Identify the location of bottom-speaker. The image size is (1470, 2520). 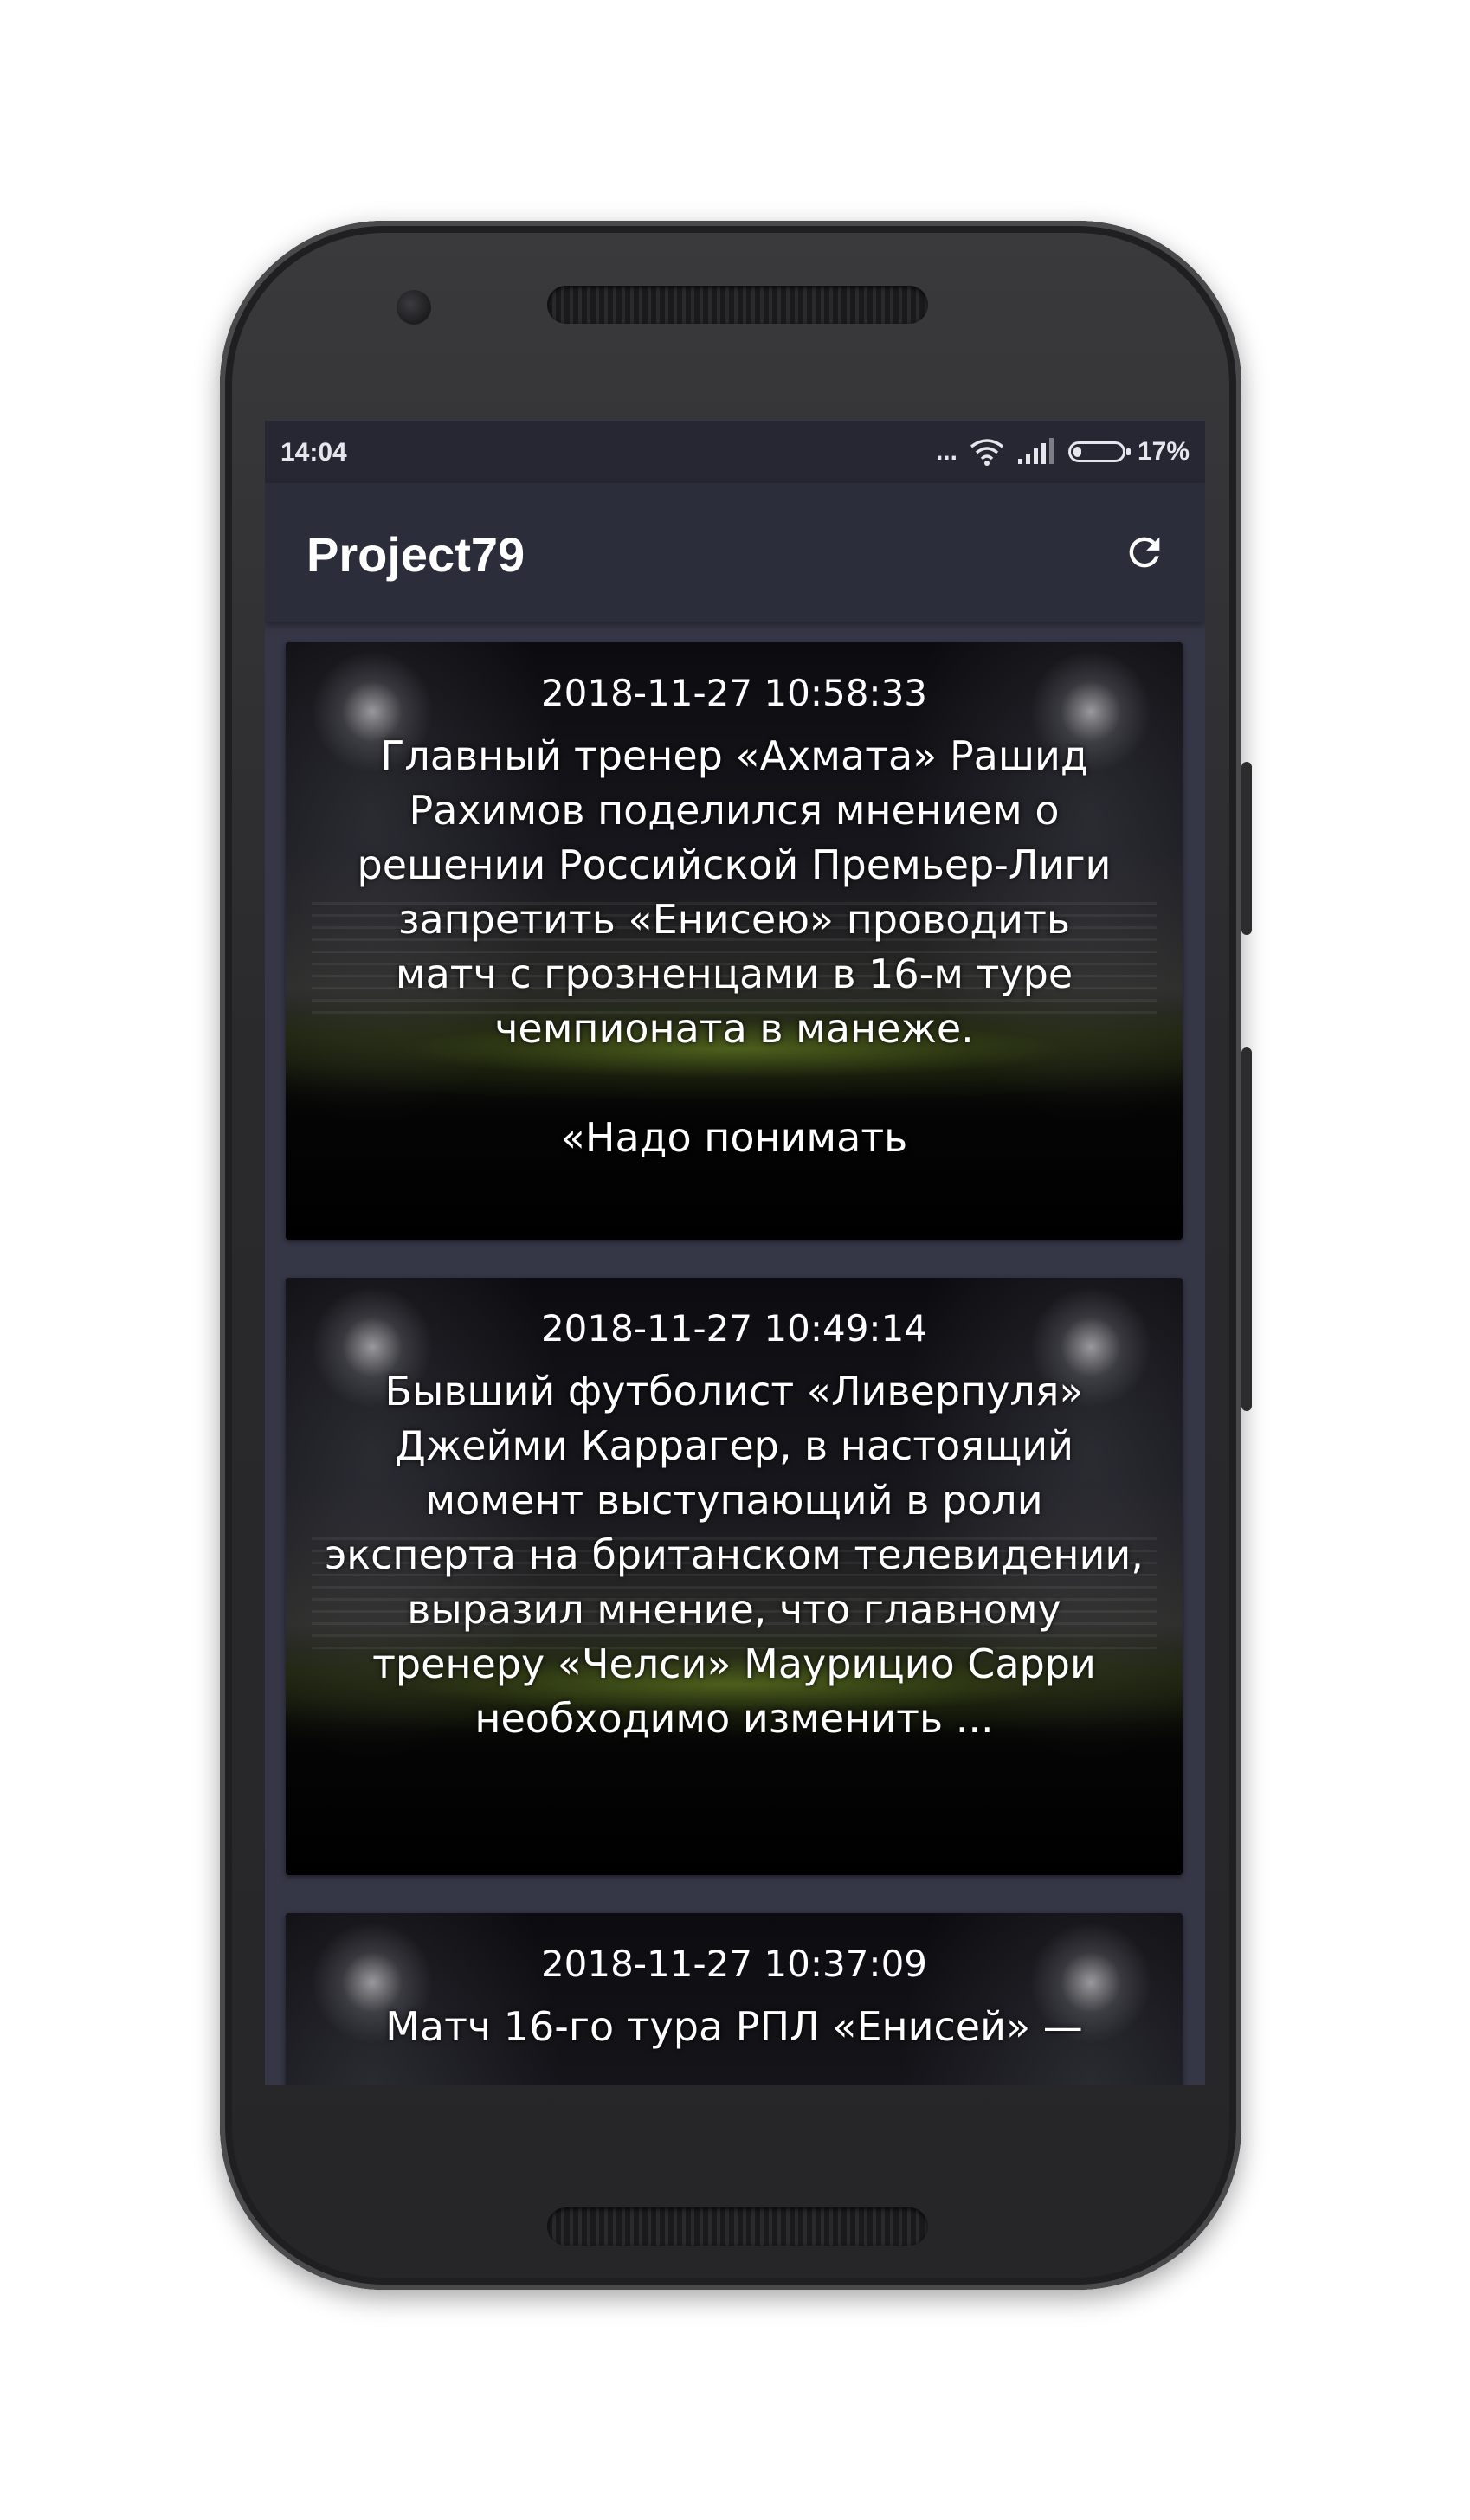
(738, 2226).